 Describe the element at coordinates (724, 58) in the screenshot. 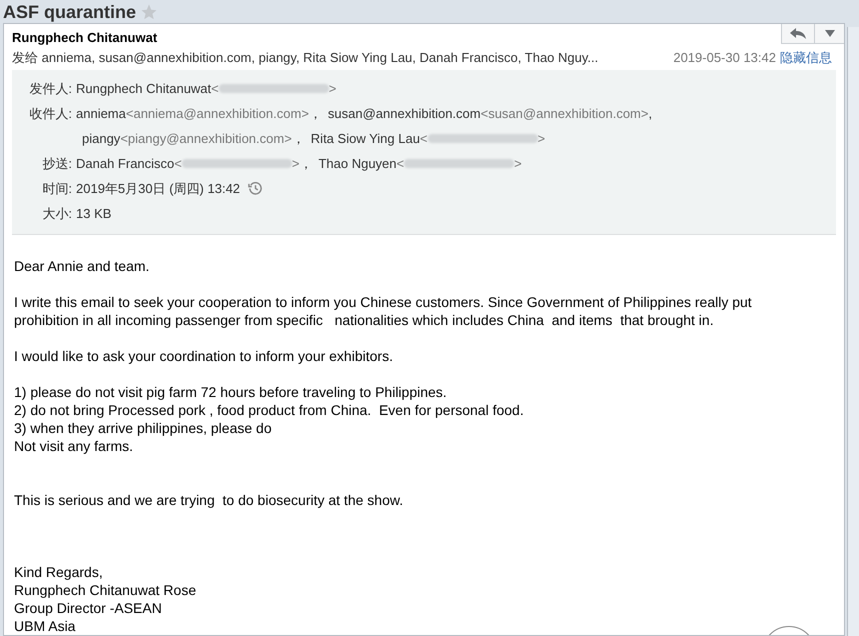

I see `sent-date: 2019-05-30 13:42` at that location.